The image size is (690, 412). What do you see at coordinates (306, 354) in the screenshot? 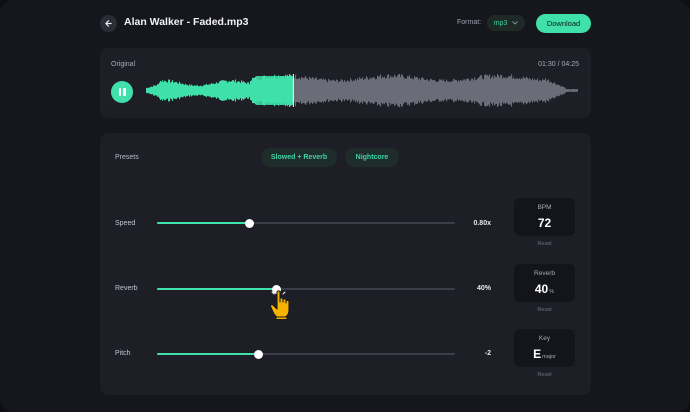
I see `pitch-slider` at bounding box center [306, 354].